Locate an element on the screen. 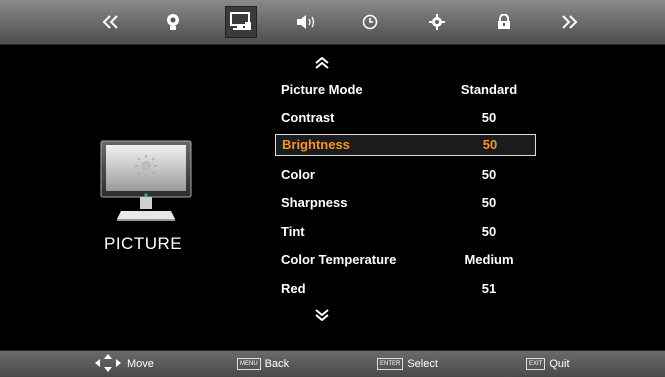 The image size is (665, 377). sound-icon is located at coordinates (307, 22).